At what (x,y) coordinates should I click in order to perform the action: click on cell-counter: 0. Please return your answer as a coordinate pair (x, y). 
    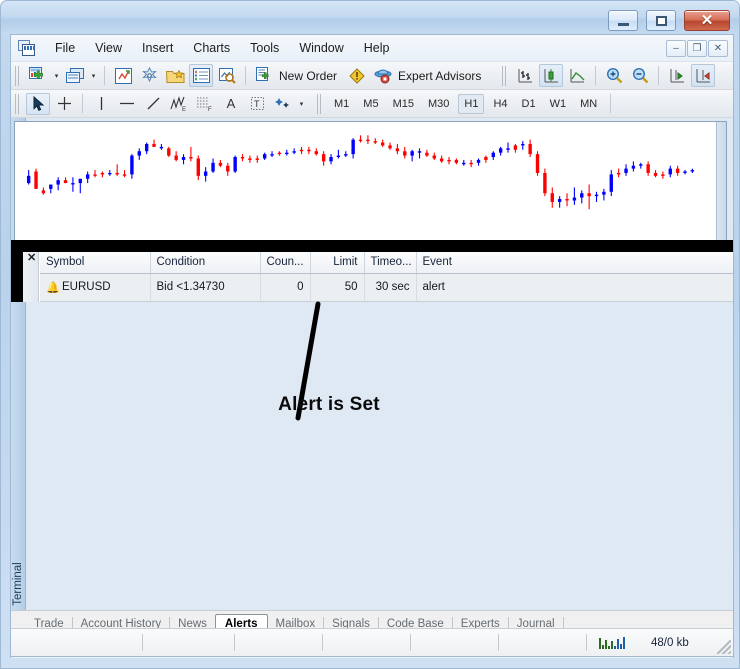
    Looking at the image, I should click on (285, 287).